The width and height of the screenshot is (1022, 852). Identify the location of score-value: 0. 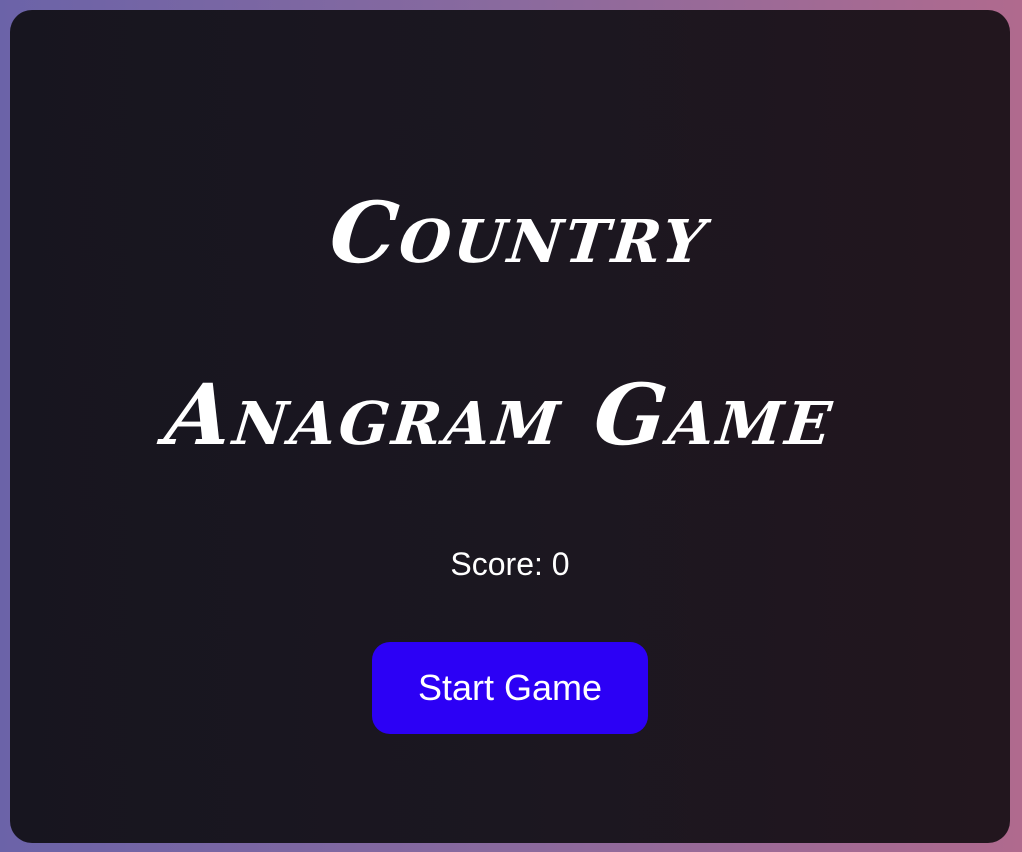
(560, 564).